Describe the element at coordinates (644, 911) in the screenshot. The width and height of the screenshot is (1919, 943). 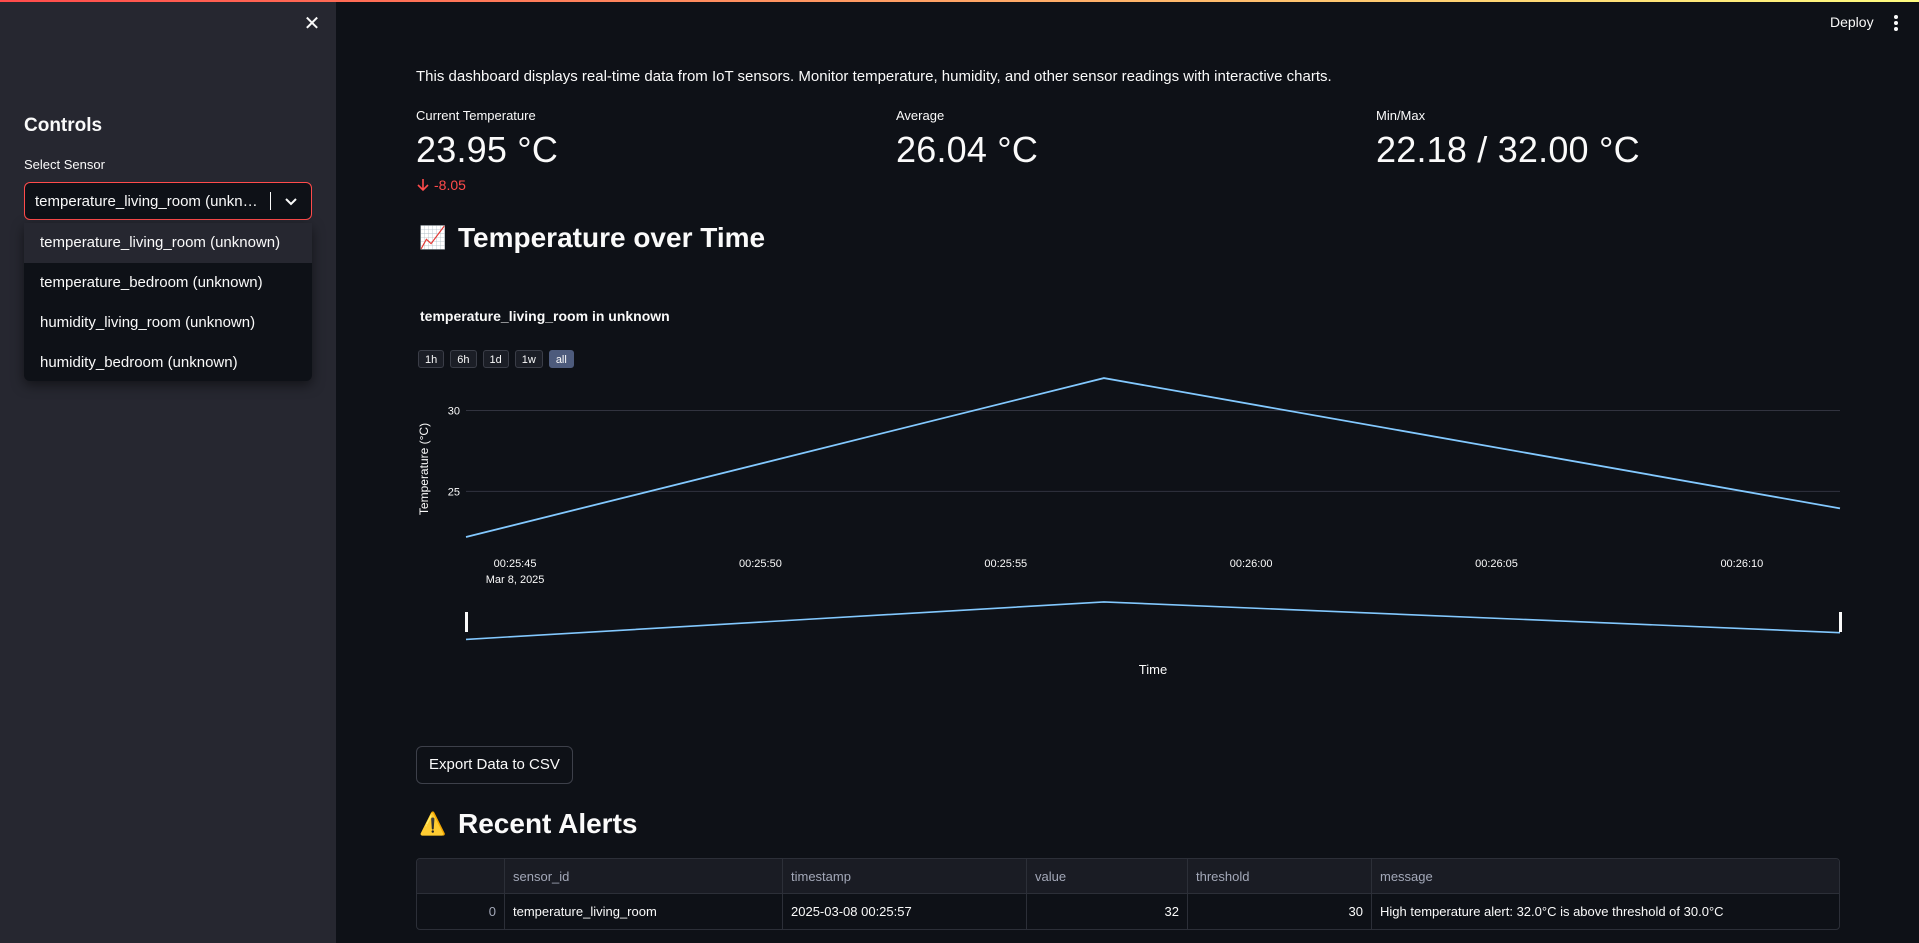
I see `cell-sensor-id: temperature_living_room` at that location.